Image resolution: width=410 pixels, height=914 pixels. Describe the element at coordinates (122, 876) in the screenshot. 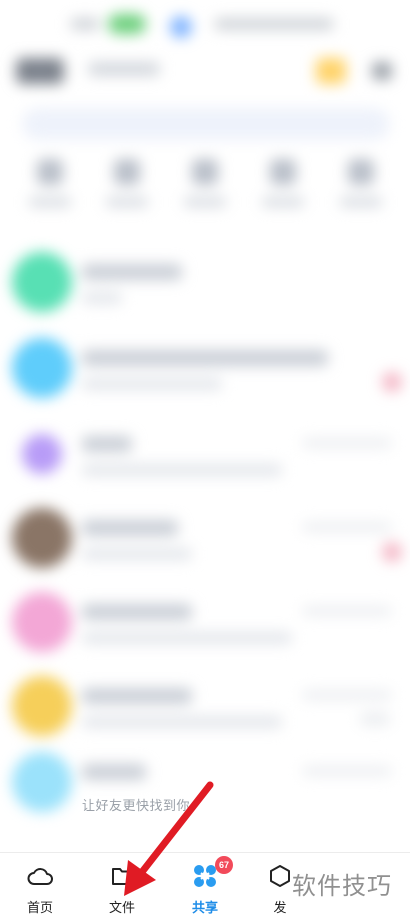

I see `folder-icon` at that location.